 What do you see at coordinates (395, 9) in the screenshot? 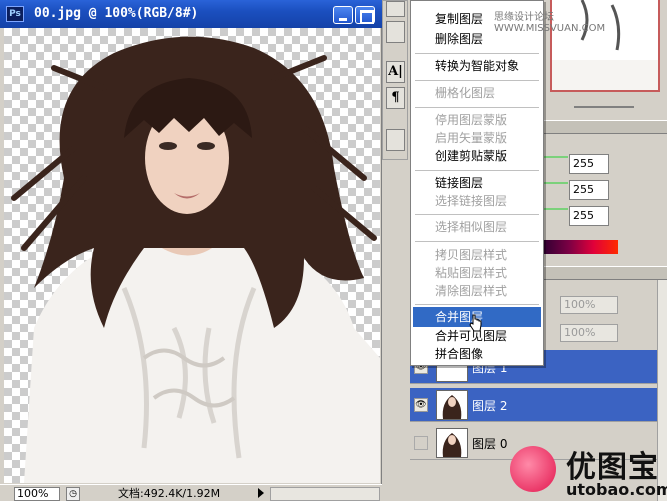
I see `tool-preset-icon` at bounding box center [395, 9].